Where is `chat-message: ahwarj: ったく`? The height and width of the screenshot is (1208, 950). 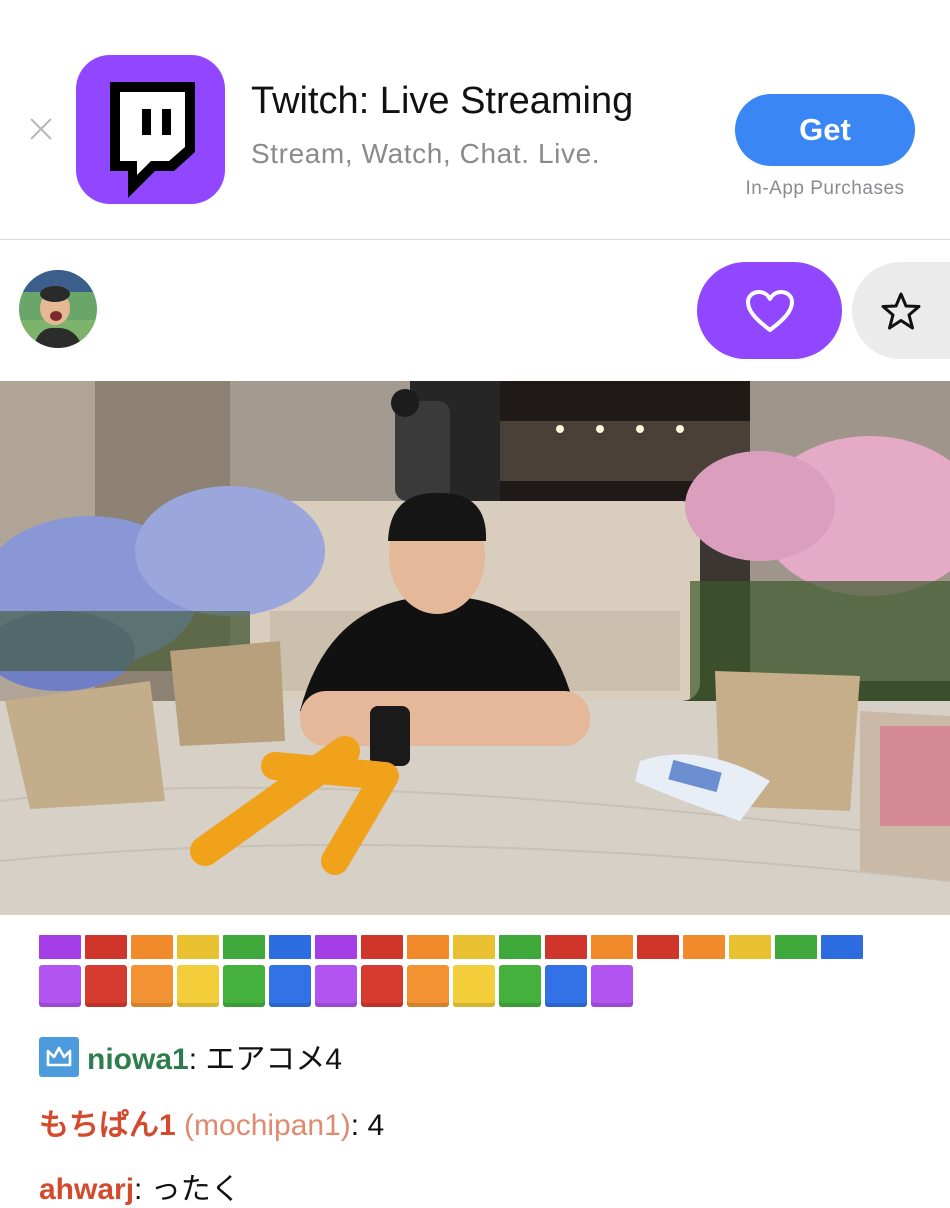 chat-message: ahwarj: ったく is located at coordinates (140, 1186).